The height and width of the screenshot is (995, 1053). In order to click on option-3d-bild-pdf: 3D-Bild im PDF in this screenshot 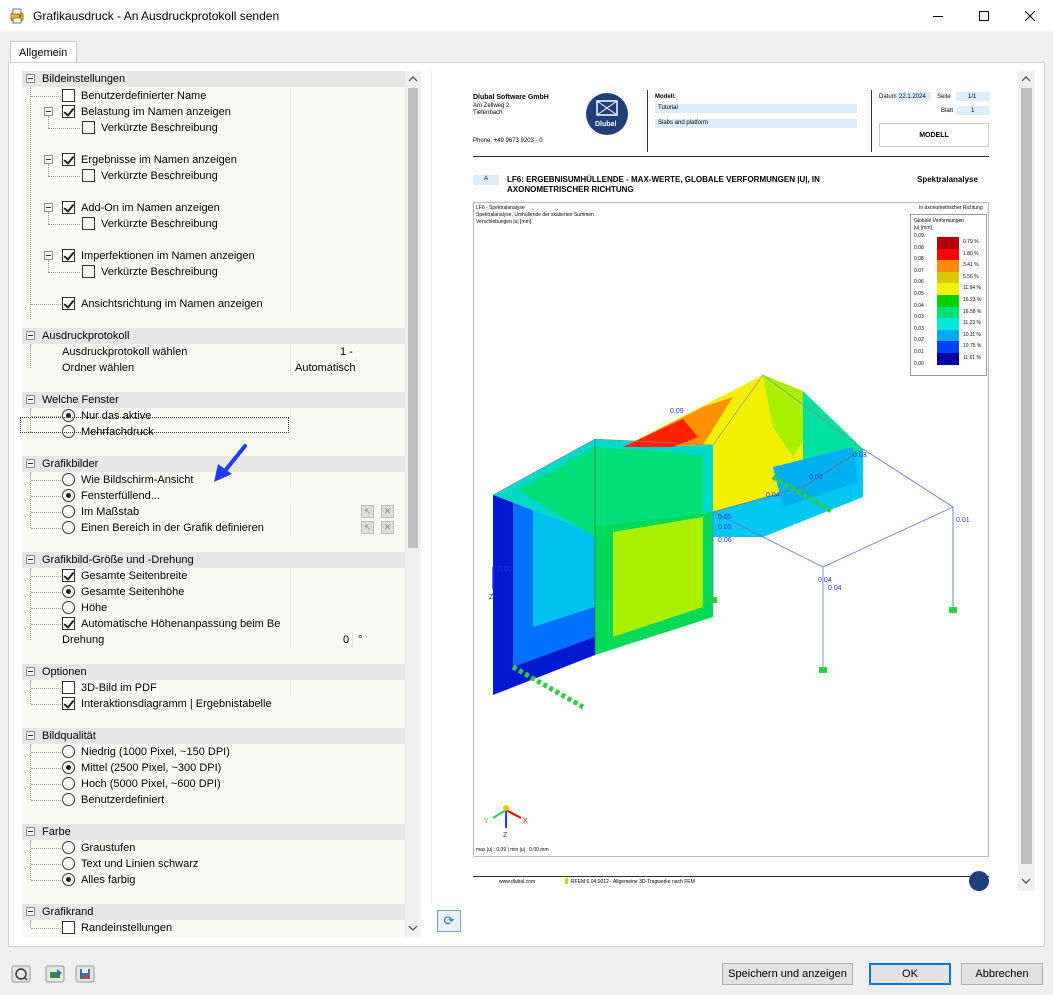, I will do `click(213, 688)`.